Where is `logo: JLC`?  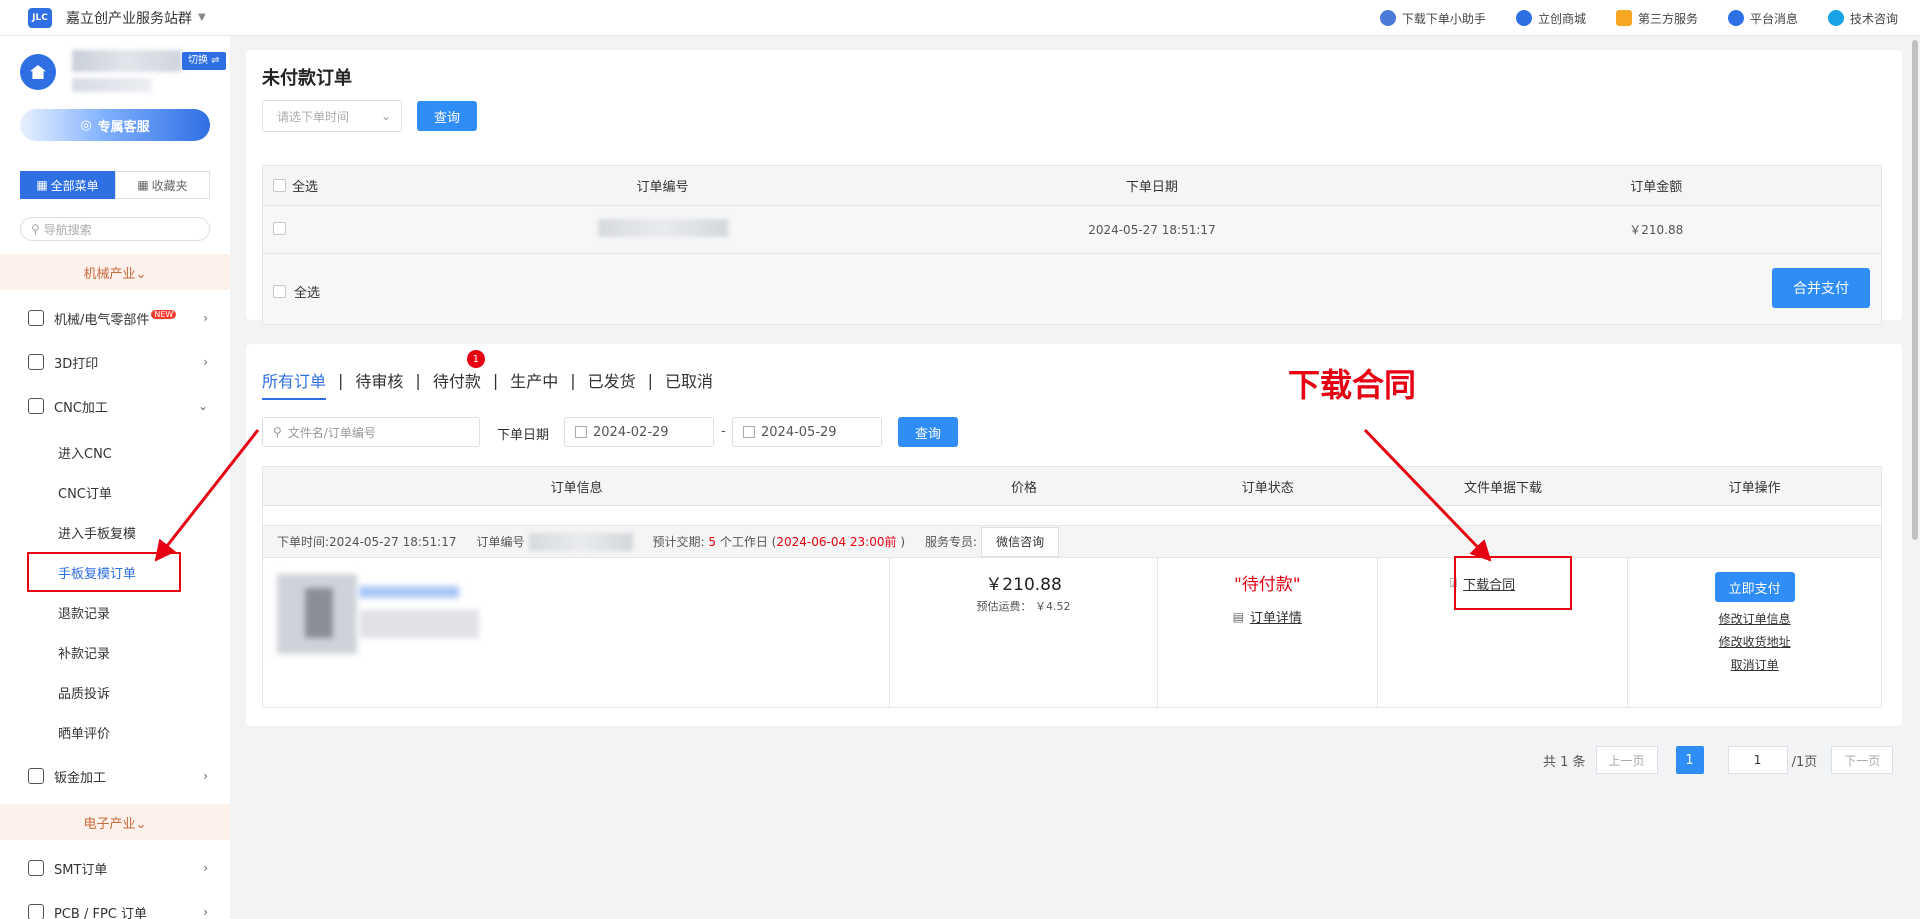 logo: JLC is located at coordinates (40, 17).